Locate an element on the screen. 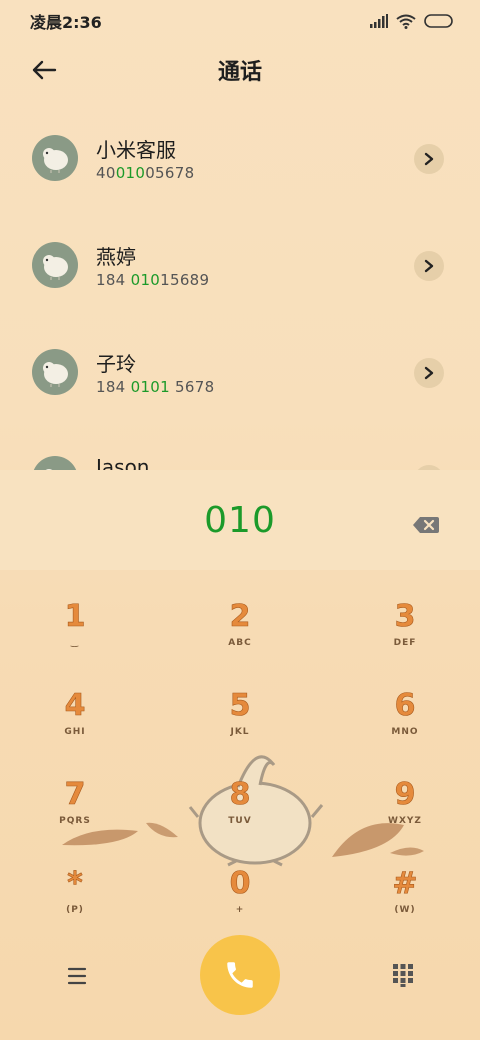  bottom-bar is located at coordinates (240, 975).